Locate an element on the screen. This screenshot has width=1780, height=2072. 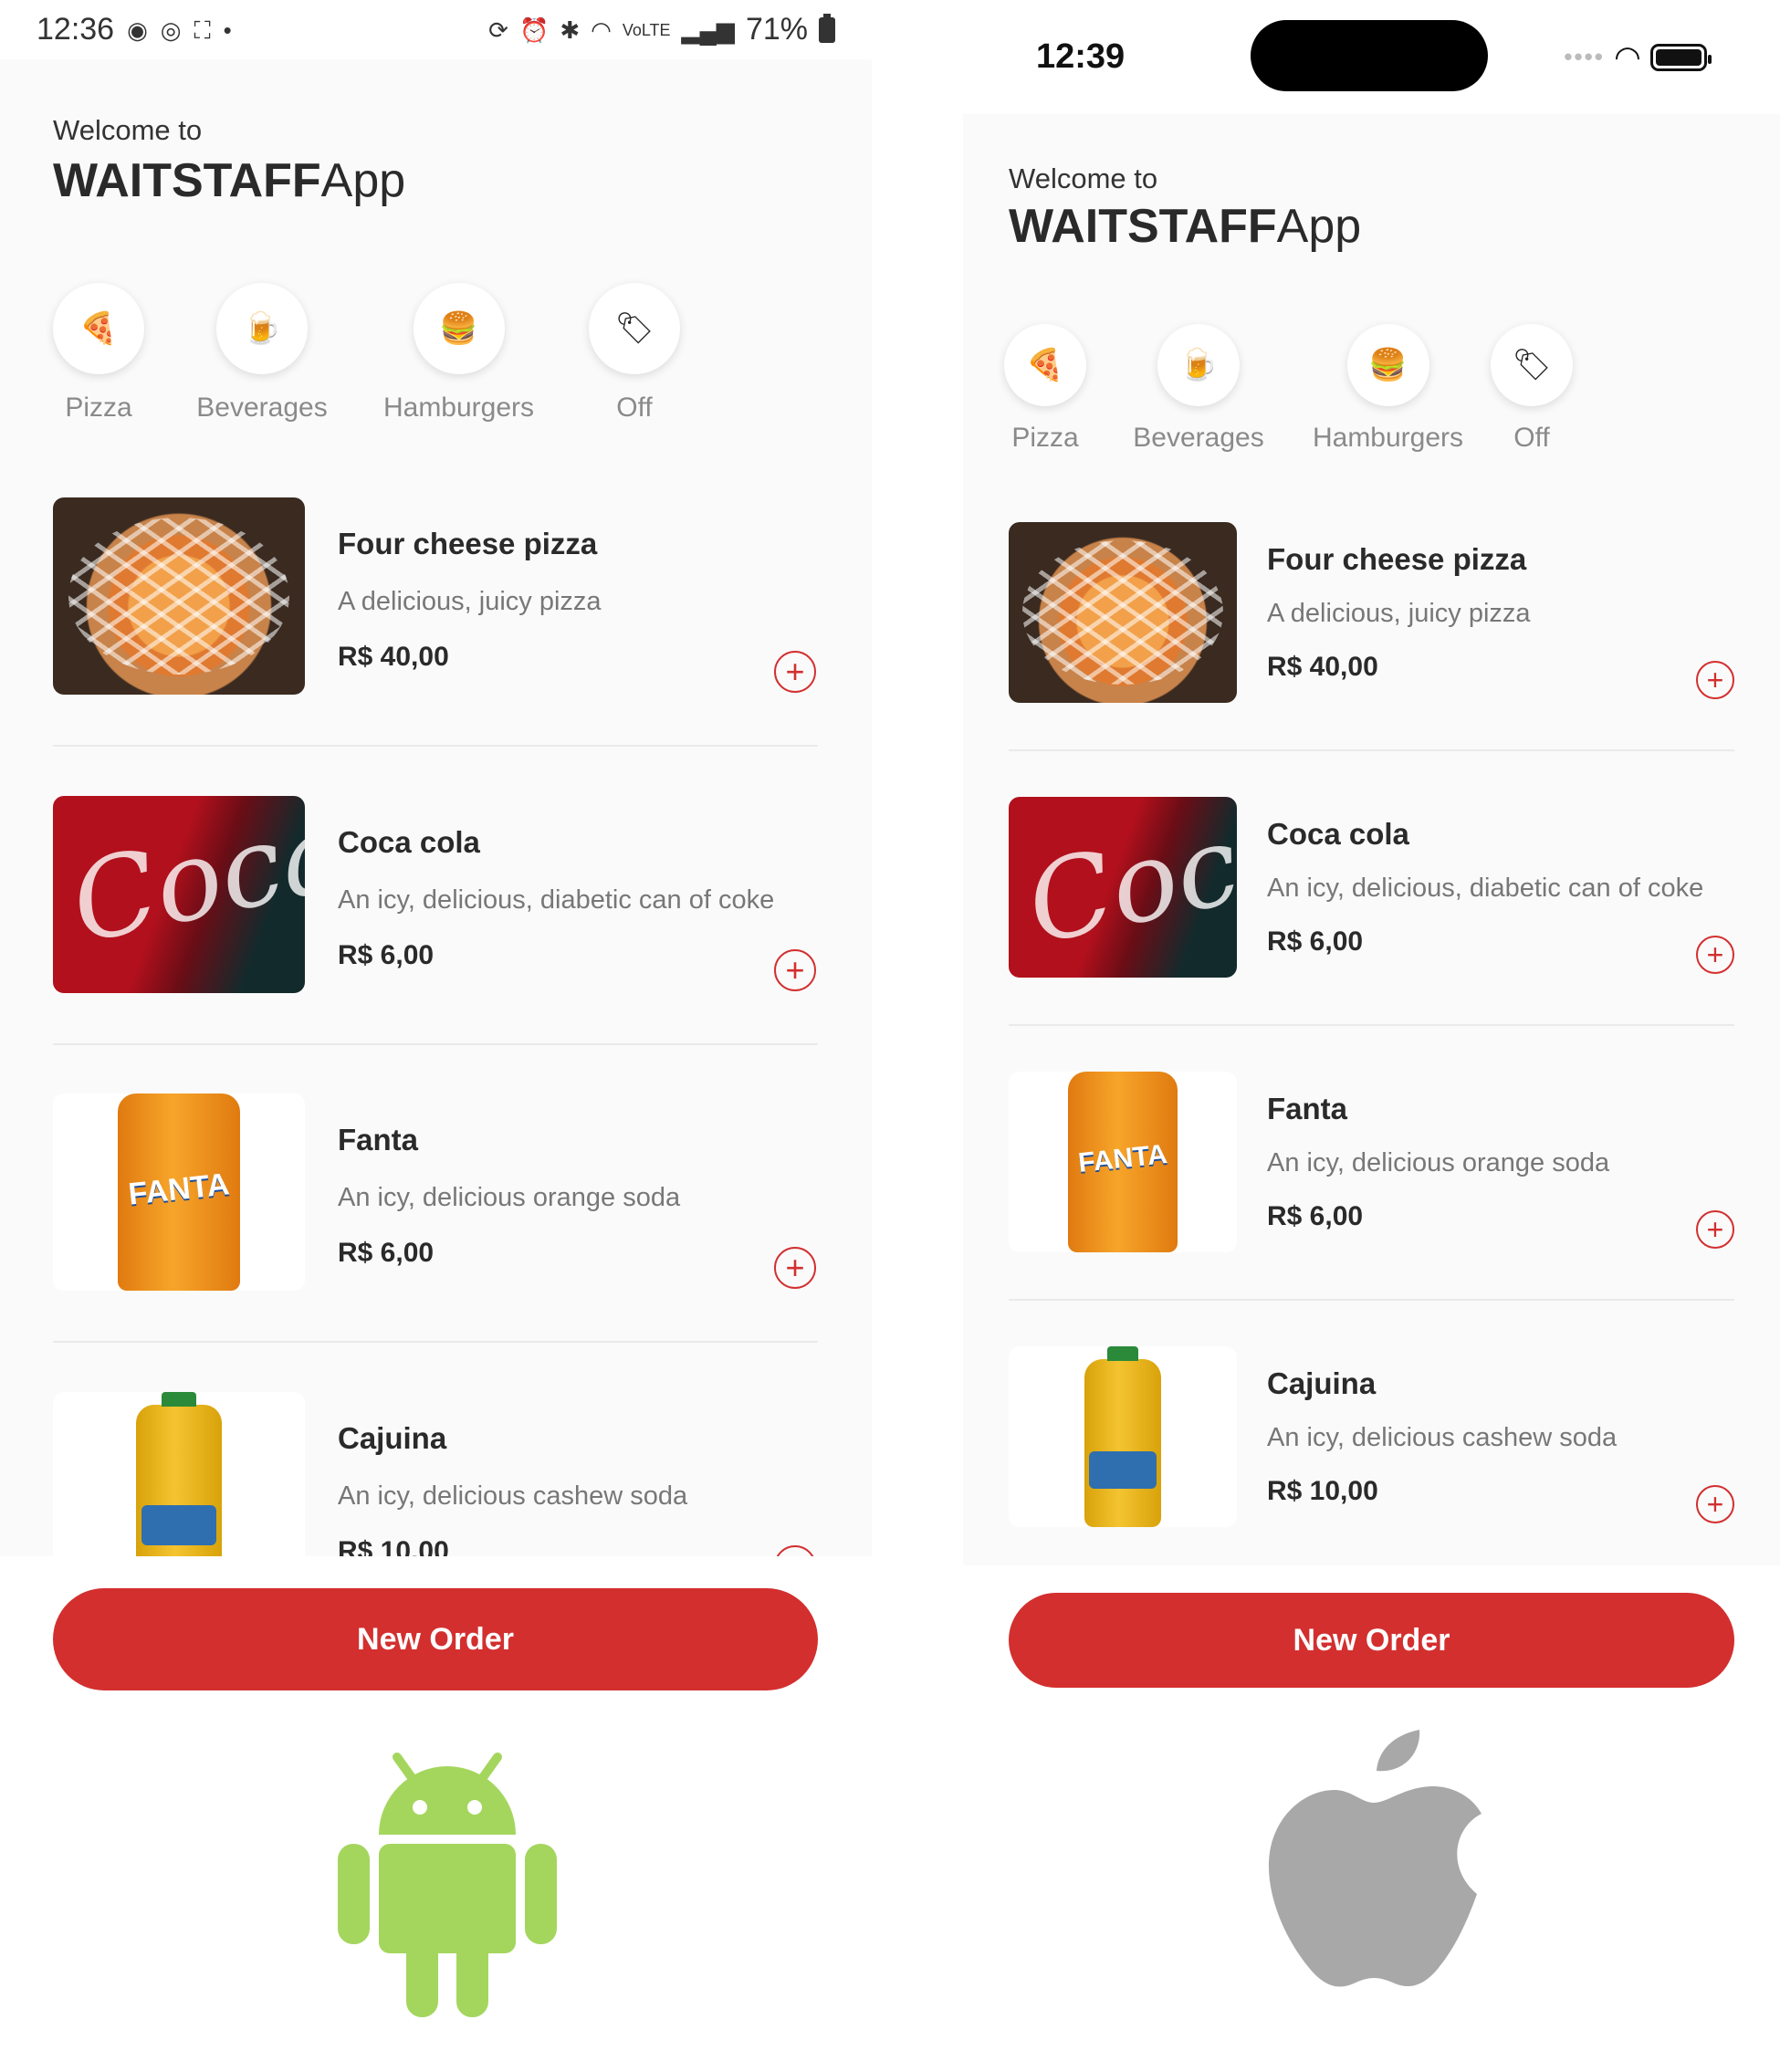
pizza-icon: 🍕 is located at coordinates (98, 329).